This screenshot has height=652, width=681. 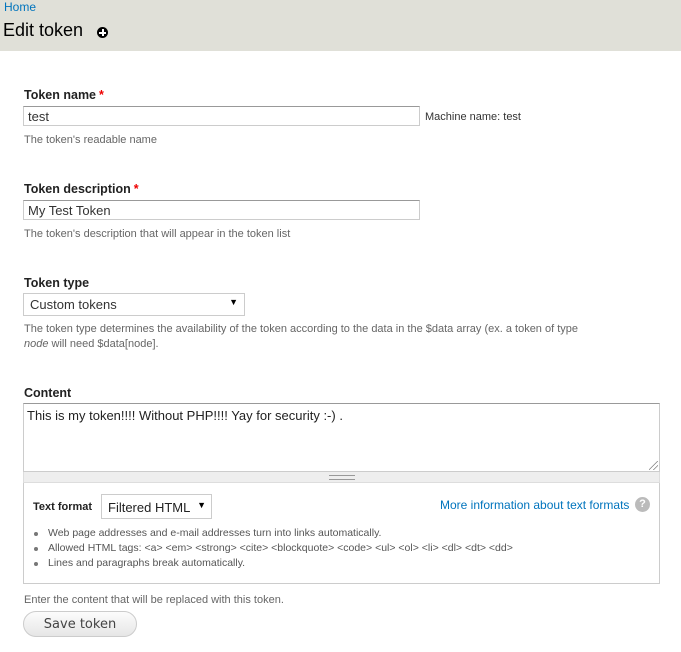 I want to click on token-type-label: Token type, so click(x=57, y=283).